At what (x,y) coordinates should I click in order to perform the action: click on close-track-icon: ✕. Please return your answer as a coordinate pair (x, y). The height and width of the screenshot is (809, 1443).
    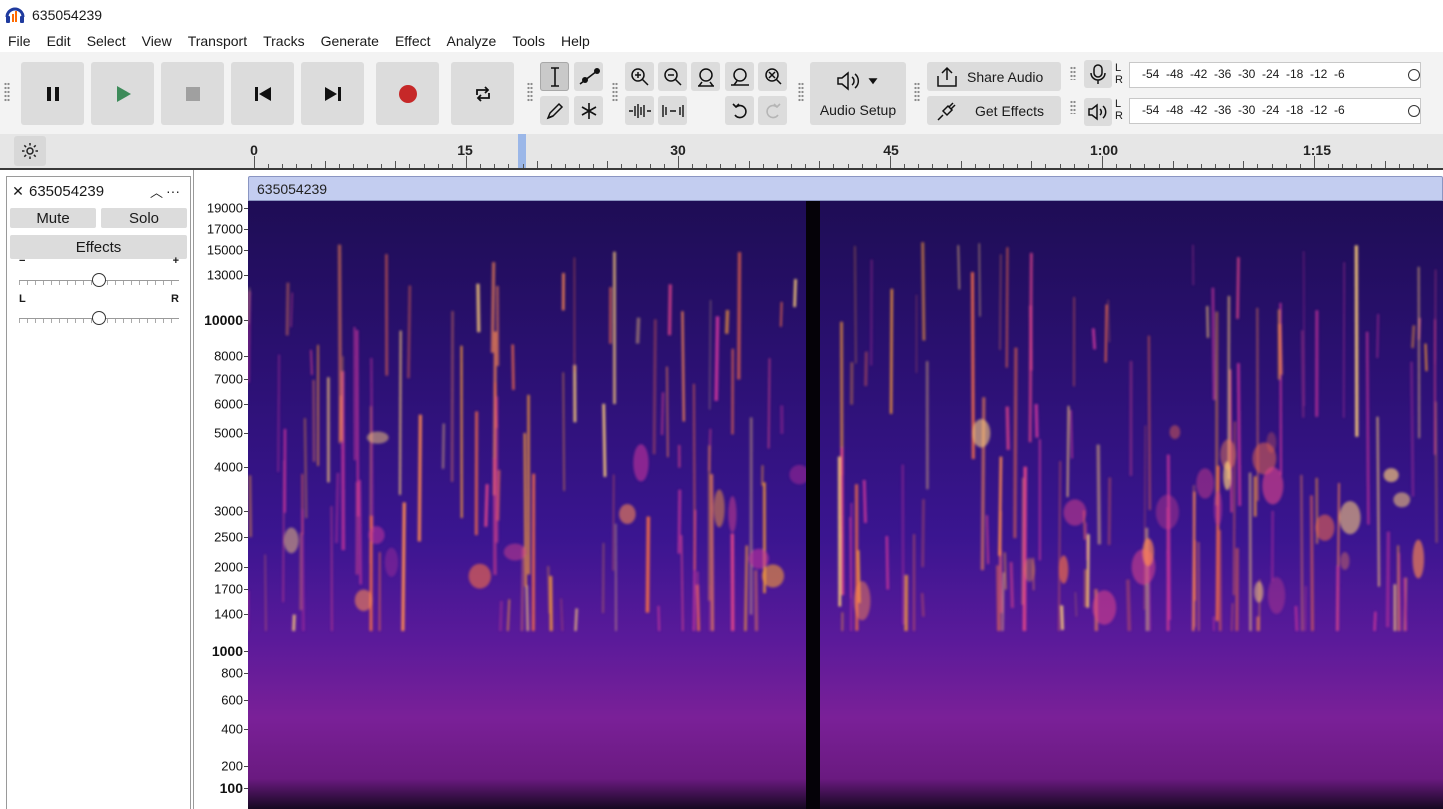
    Looking at the image, I should click on (18, 191).